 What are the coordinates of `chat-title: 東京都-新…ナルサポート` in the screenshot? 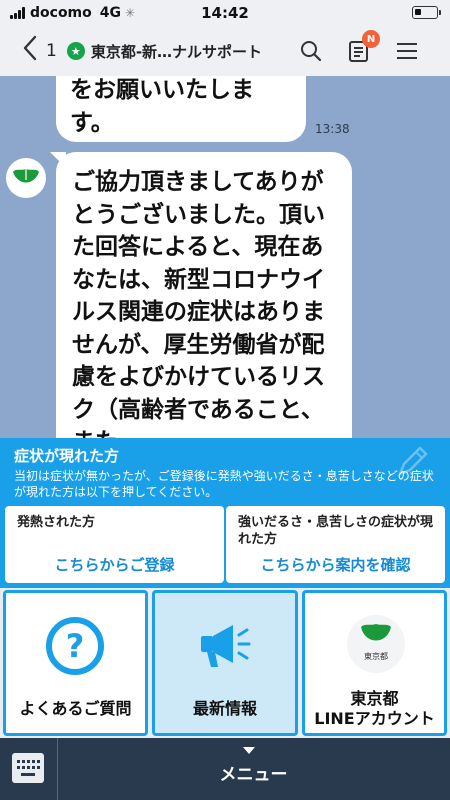 It's located at (176, 51).